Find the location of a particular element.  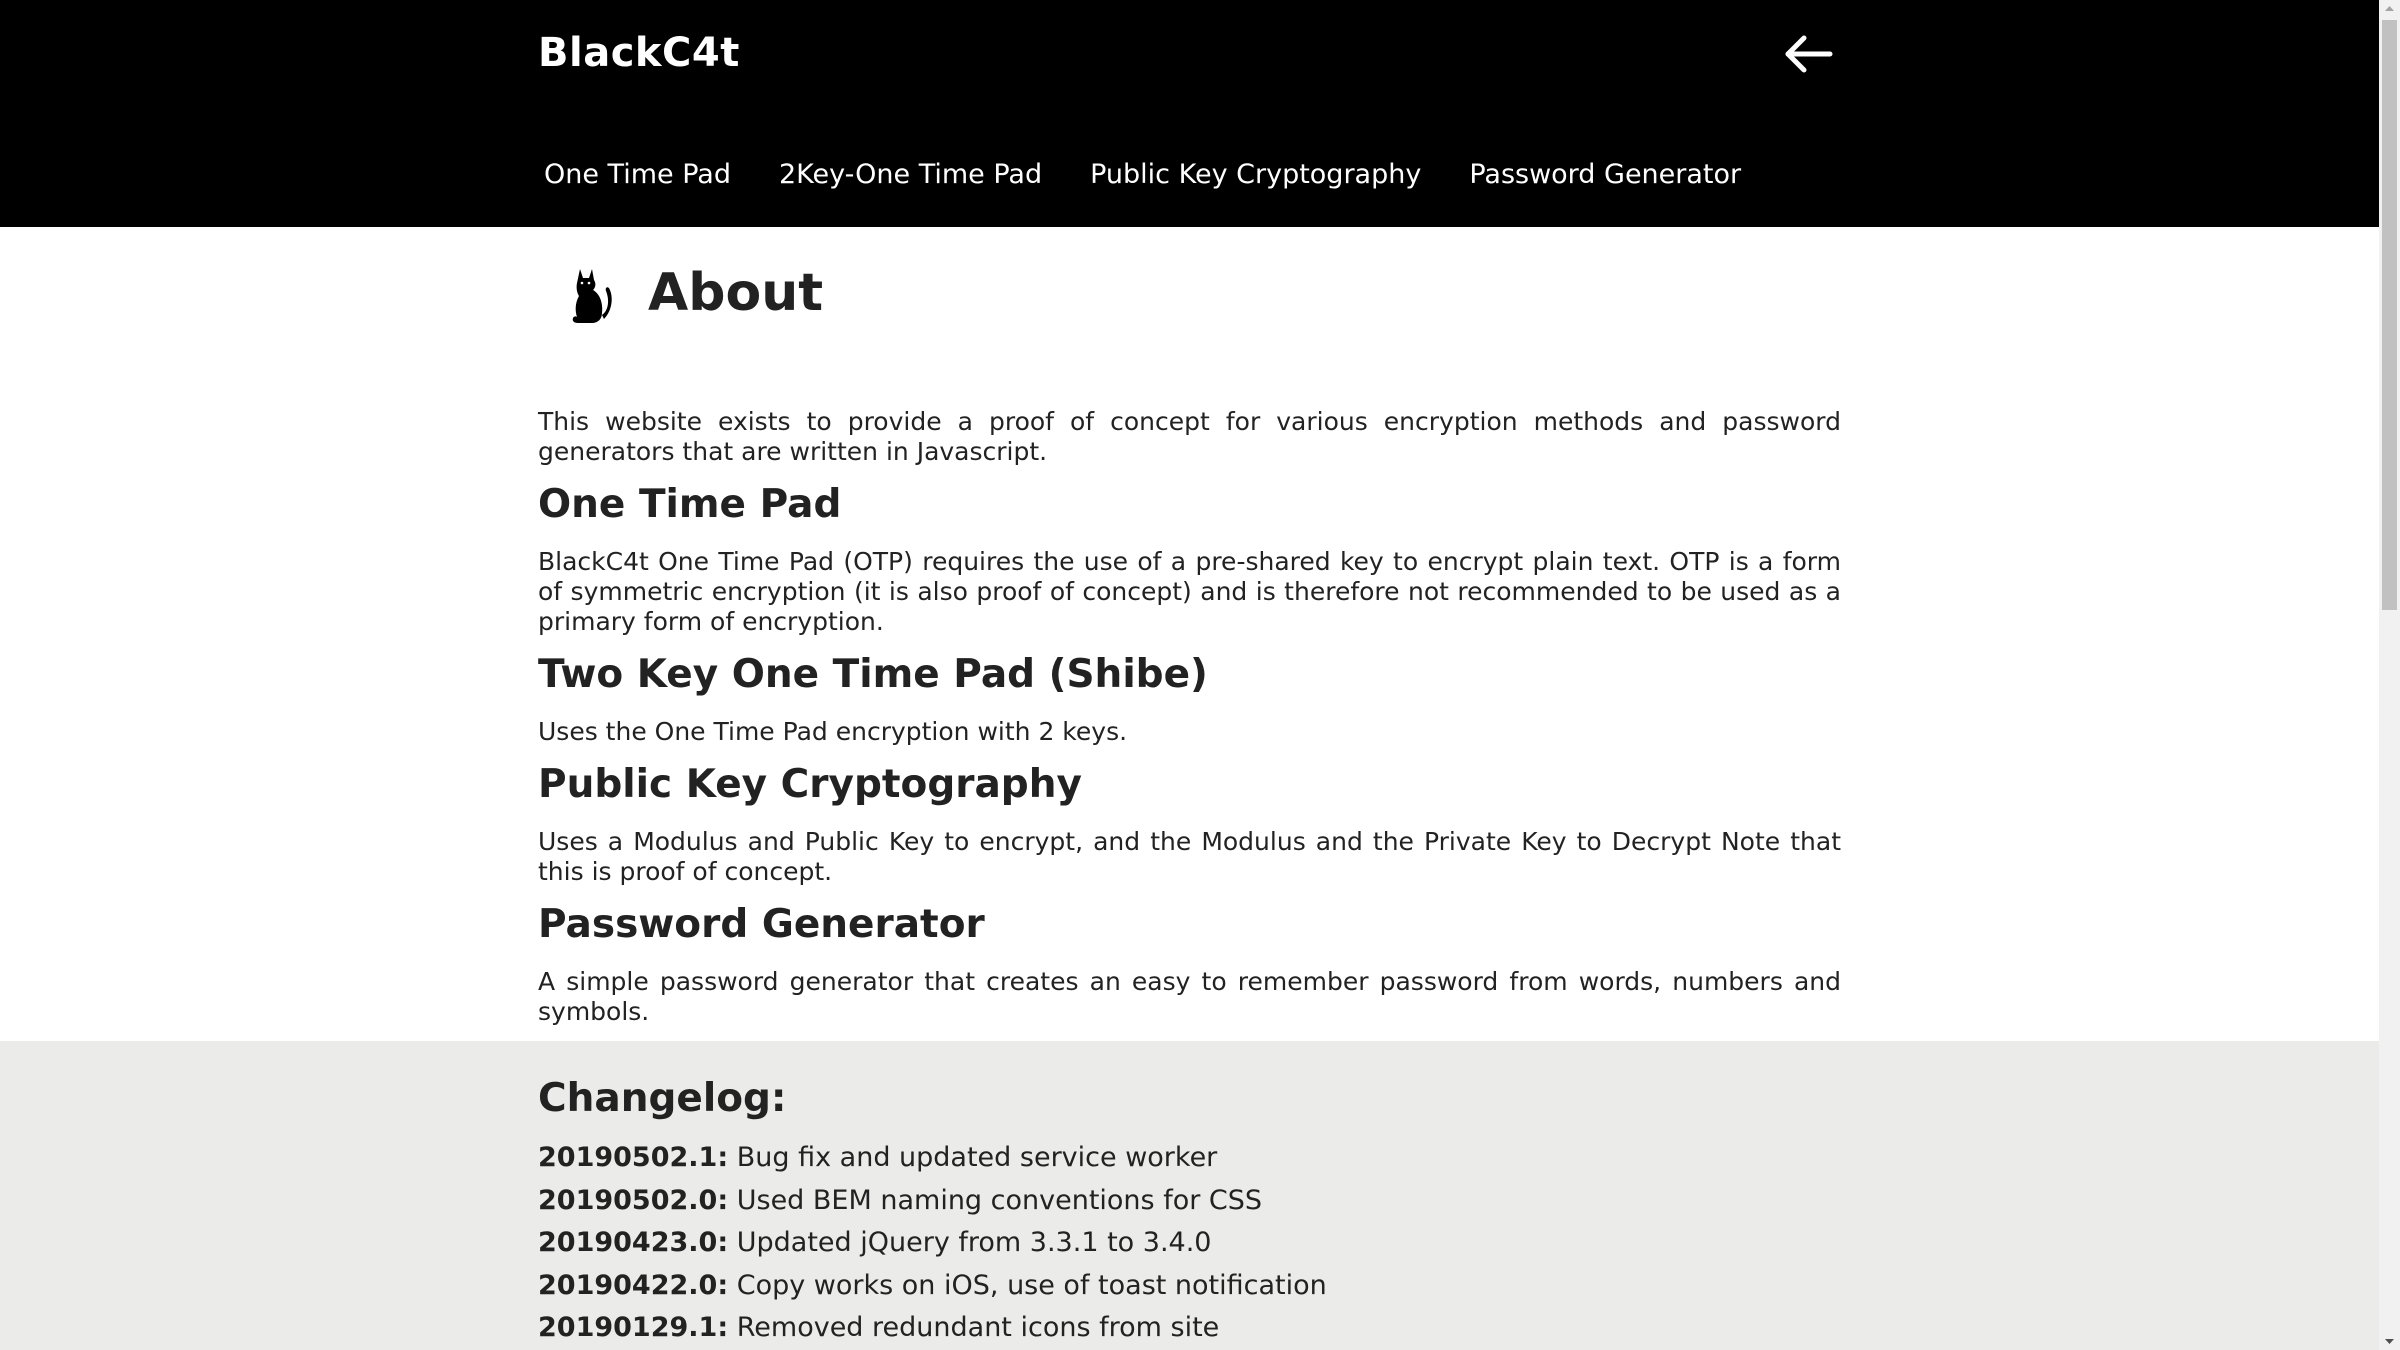

brand-title: BlackC4t is located at coordinates (639, 53).